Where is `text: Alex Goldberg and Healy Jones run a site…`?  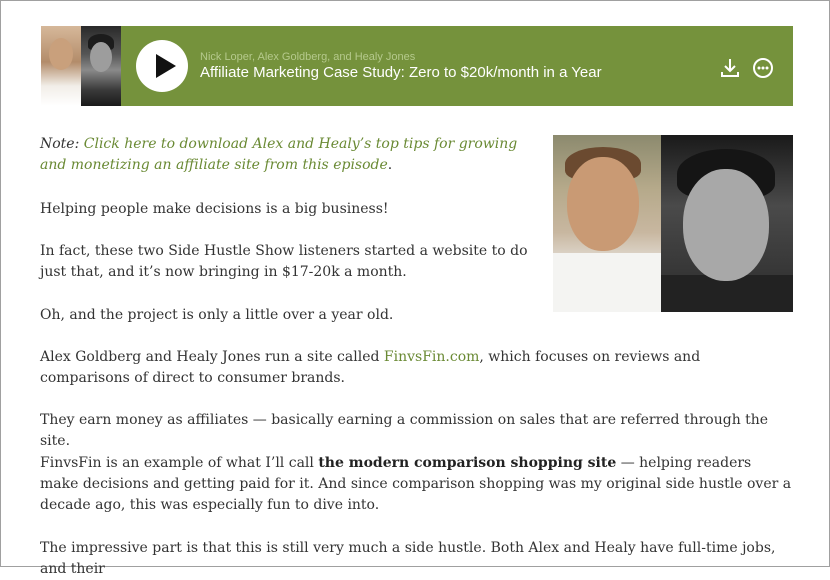 text: Alex Goldberg and Healy Jones run a site… is located at coordinates (212, 357).